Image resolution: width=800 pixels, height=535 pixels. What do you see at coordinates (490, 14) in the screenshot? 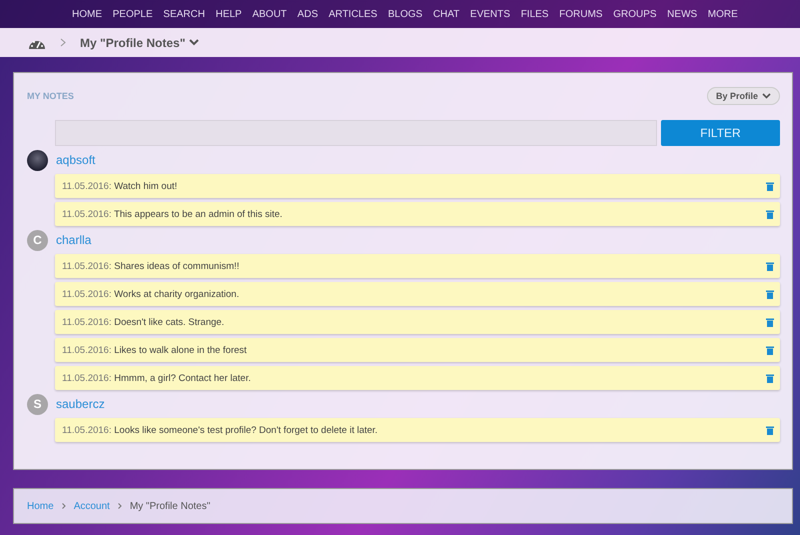
I see `nav-link: EVENTS` at bounding box center [490, 14].